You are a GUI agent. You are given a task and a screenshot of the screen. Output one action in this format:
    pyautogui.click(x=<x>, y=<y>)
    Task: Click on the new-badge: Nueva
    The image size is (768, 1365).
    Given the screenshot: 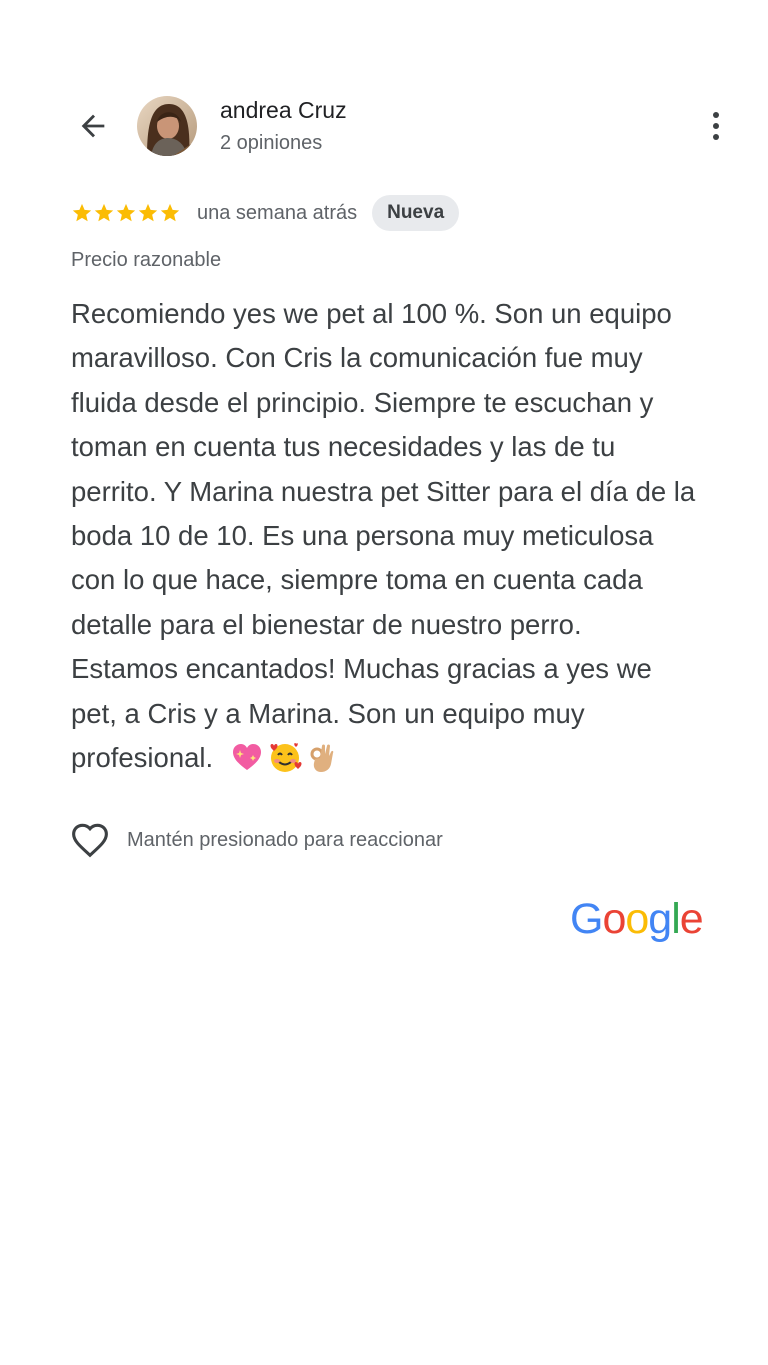 What is the action you would take?
    pyautogui.click(x=416, y=213)
    